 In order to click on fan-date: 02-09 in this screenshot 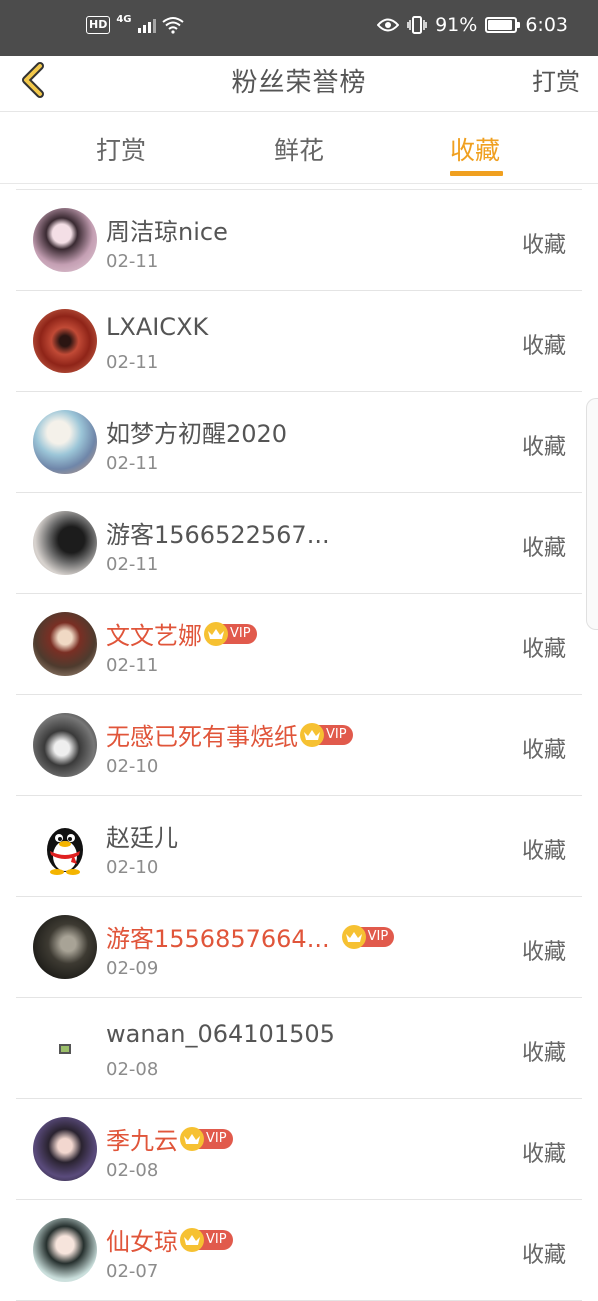, I will do `click(132, 968)`.